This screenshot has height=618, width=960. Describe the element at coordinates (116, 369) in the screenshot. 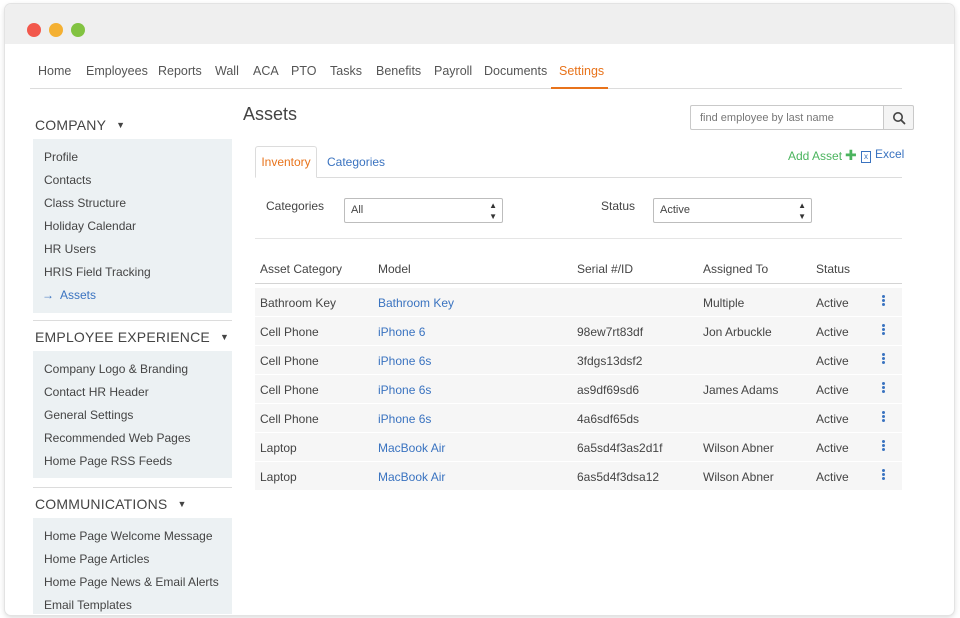

I see `sidebar-item-company-logo-branding: Company Logo & Branding` at that location.